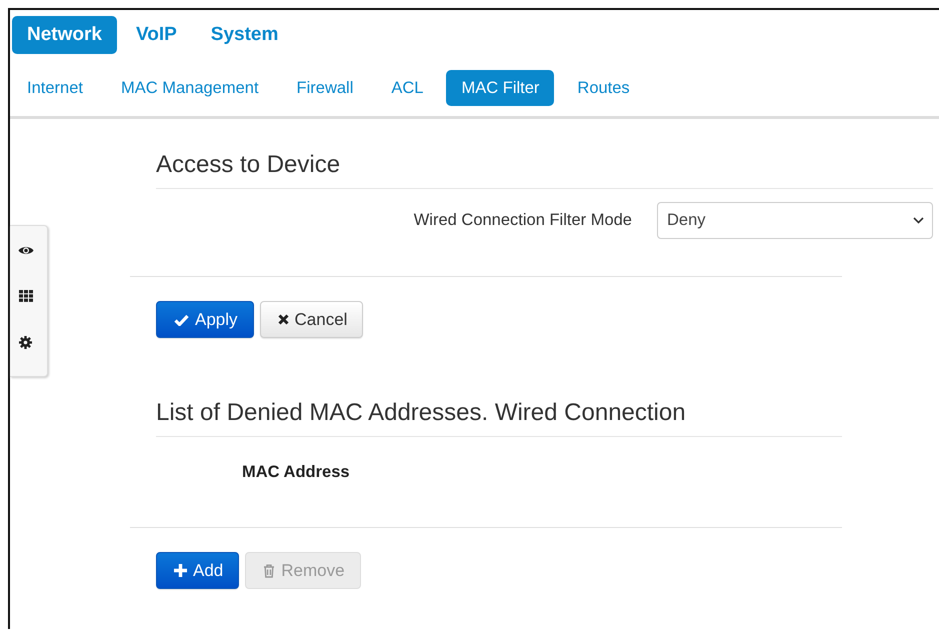  Describe the element at coordinates (156, 35) in the screenshot. I see `main-tab: VoIP` at that location.